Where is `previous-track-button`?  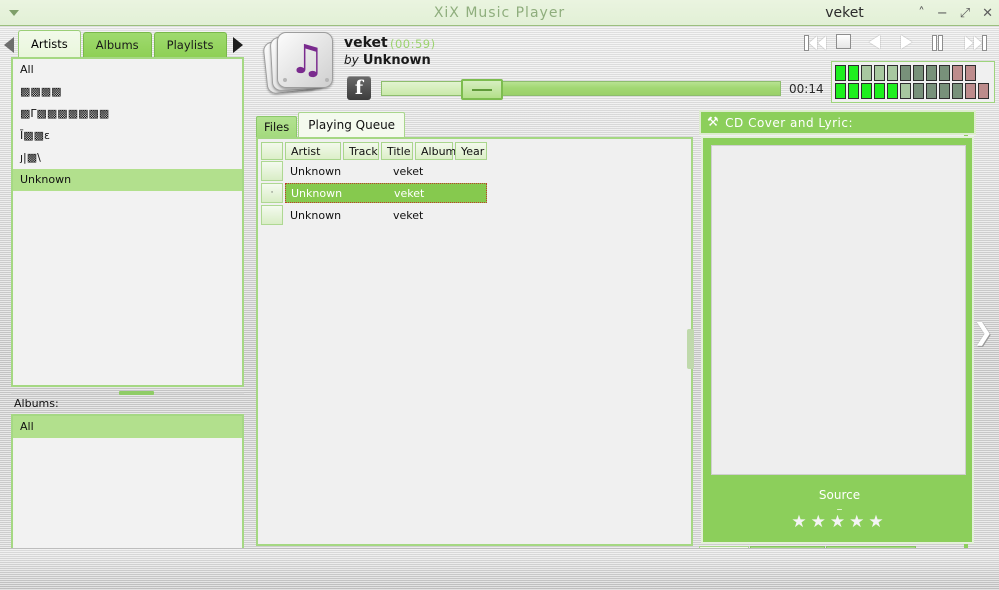 previous-track-button is located at coordinates (815, 43).